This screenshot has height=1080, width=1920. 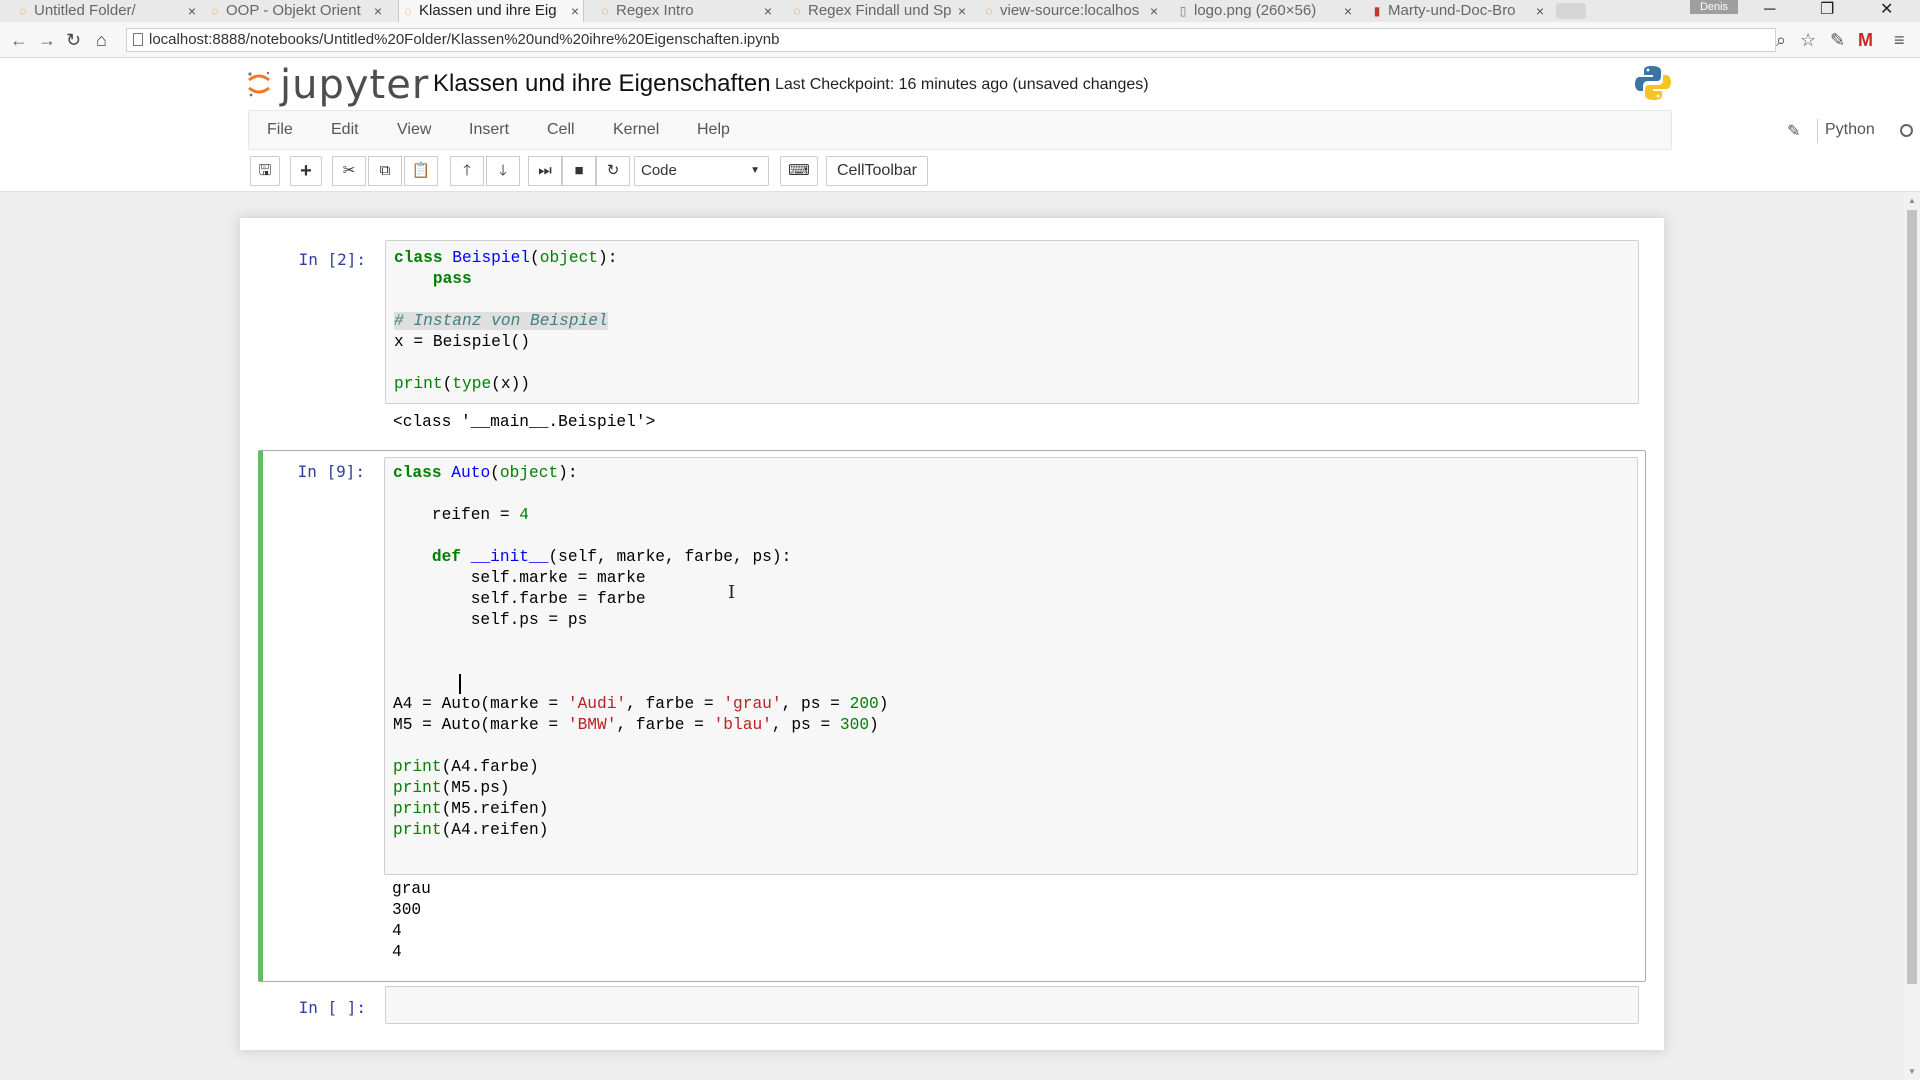 I want to click on menu-cell: Cell, so click(x=561, y=130).